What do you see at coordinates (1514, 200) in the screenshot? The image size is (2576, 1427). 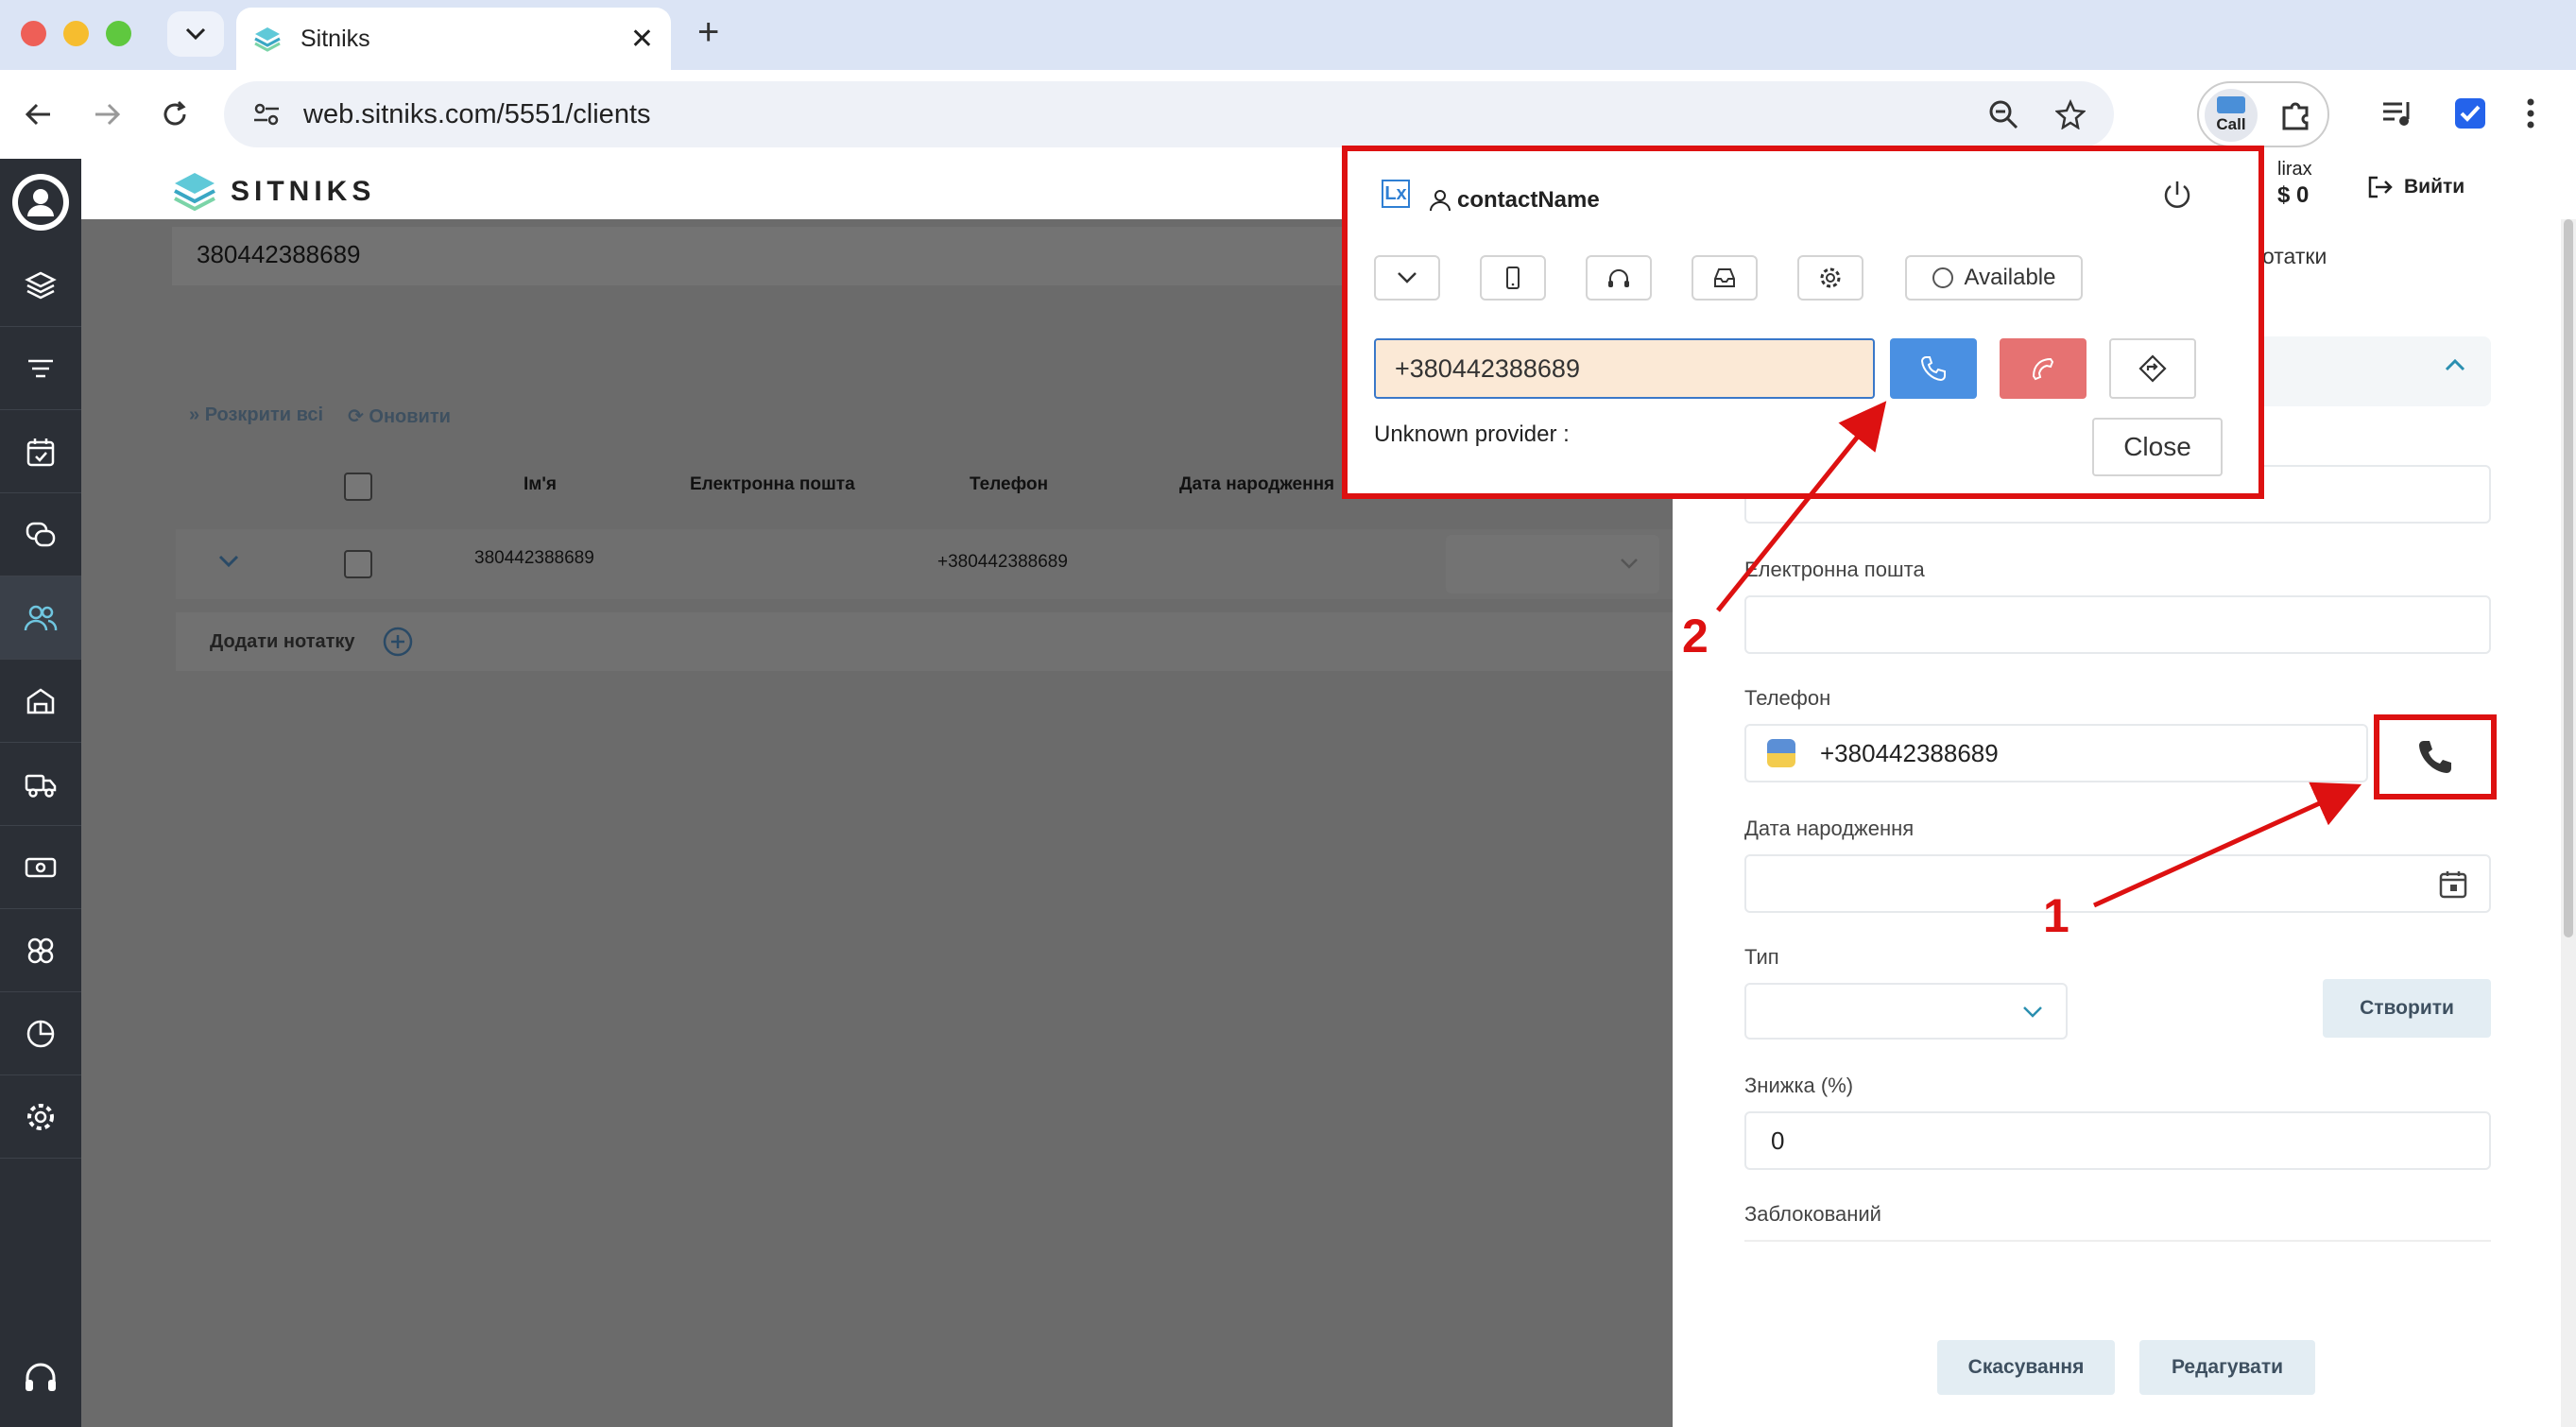 I see `contact-header: contactName` at bounding box center [1514, 200].